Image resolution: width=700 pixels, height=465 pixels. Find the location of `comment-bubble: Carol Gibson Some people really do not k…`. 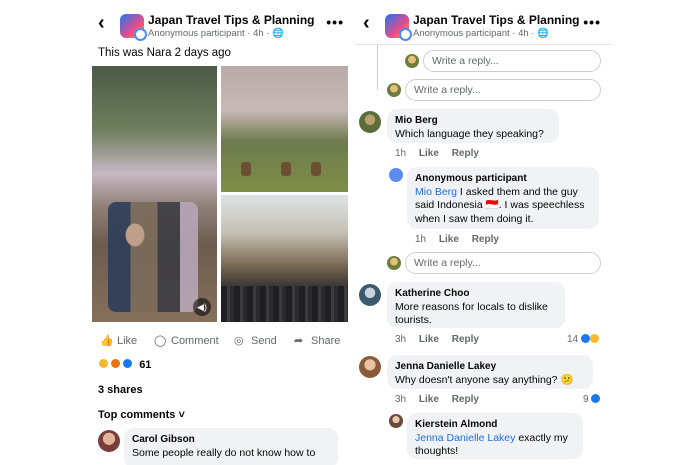

comment-bubble: Carol Gibson Some people really do not k… is located at coordinates (231, 446).